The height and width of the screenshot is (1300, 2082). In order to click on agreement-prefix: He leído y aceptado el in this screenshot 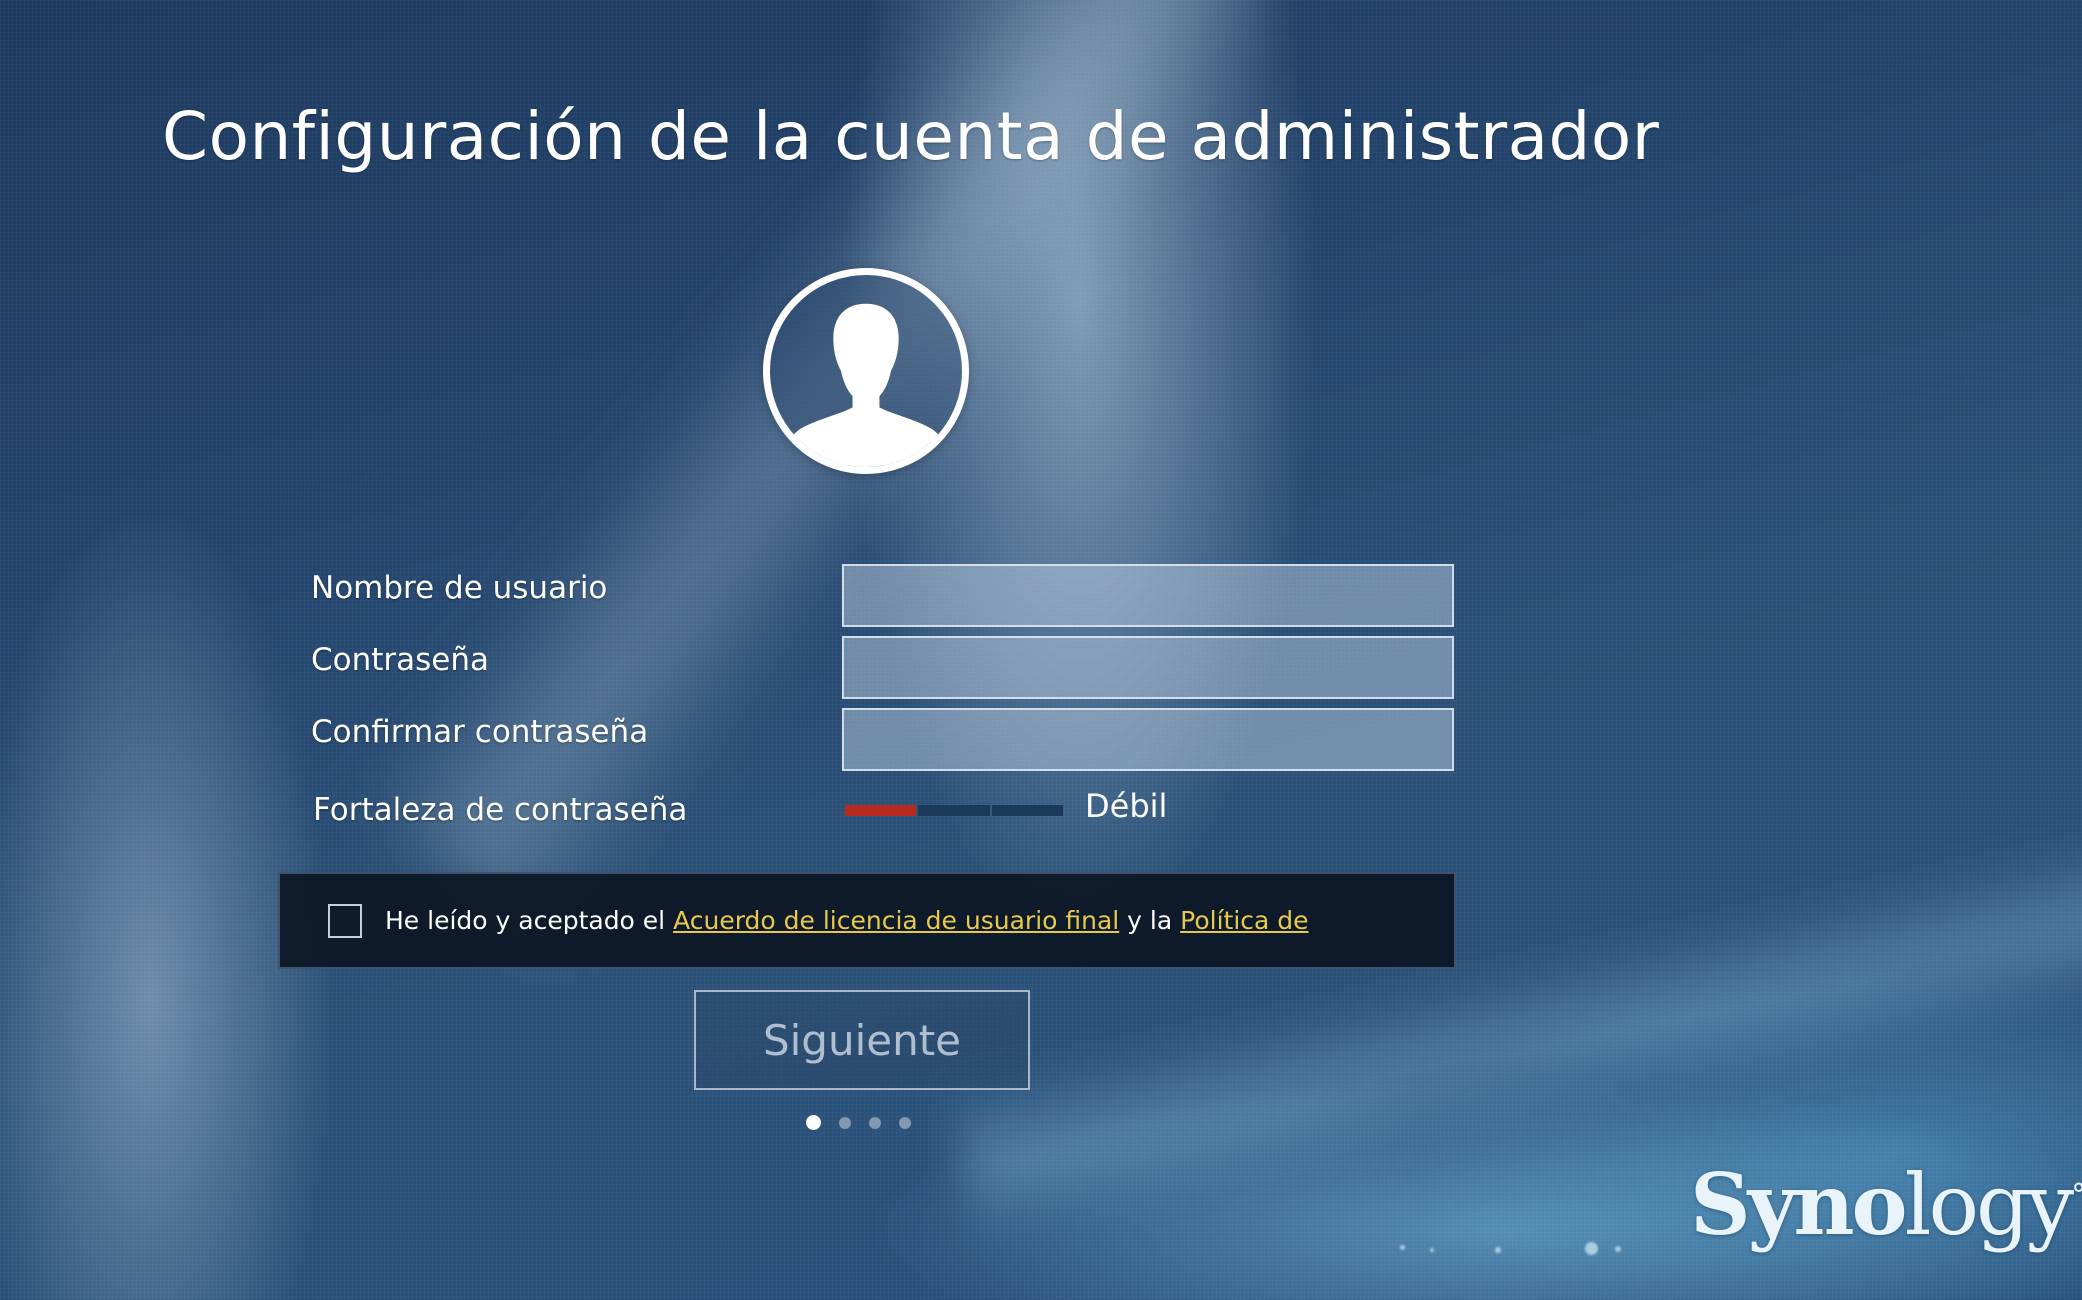, I will do `click(529, 920)`.